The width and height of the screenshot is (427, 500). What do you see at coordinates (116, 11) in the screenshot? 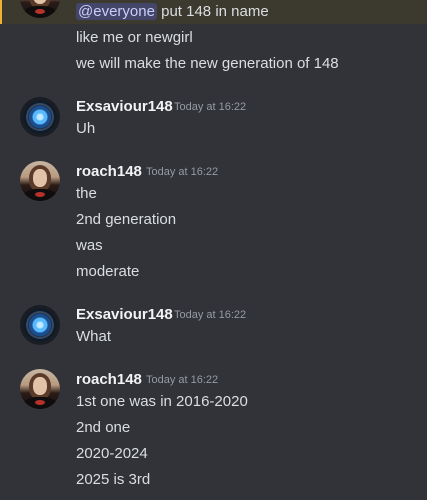
I see `everyone-mention: @everyone` at bounding box center [116, 11].